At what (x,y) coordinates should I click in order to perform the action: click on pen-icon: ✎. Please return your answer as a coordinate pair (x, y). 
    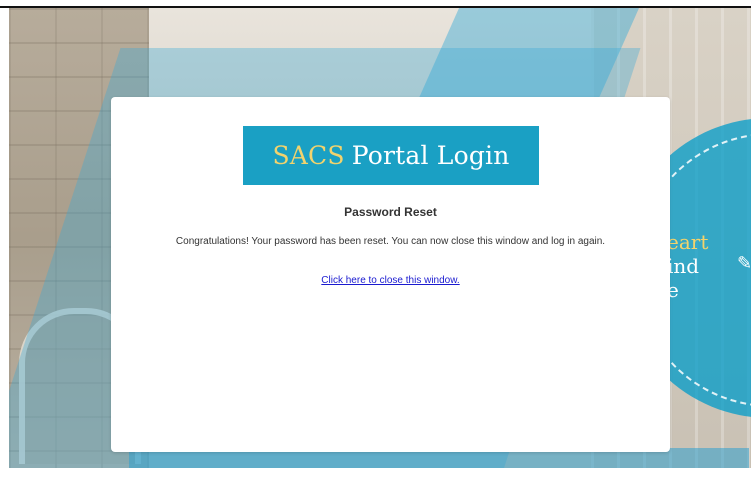
    Looking at the image, I should click on (744, 263).